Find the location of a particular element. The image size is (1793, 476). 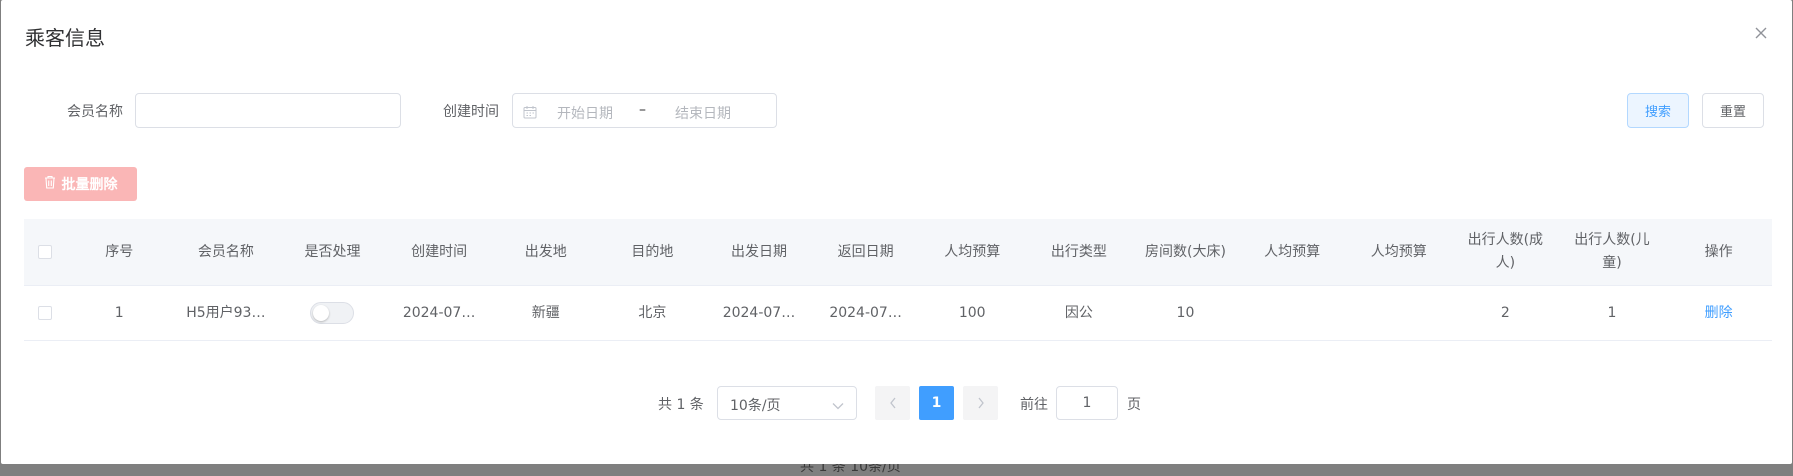

member-name-label: 会员名称 is located at coordinates (95, 112).